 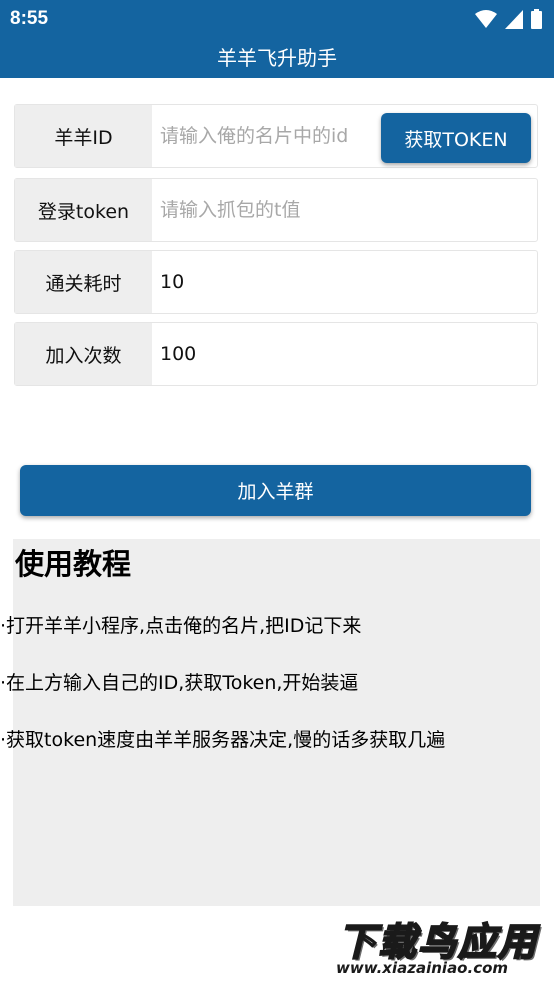 What do you see at coordinates (83, 354) in the screenshot?
I see `join-count-label: 加入次数` at bounding box center [83, 354].